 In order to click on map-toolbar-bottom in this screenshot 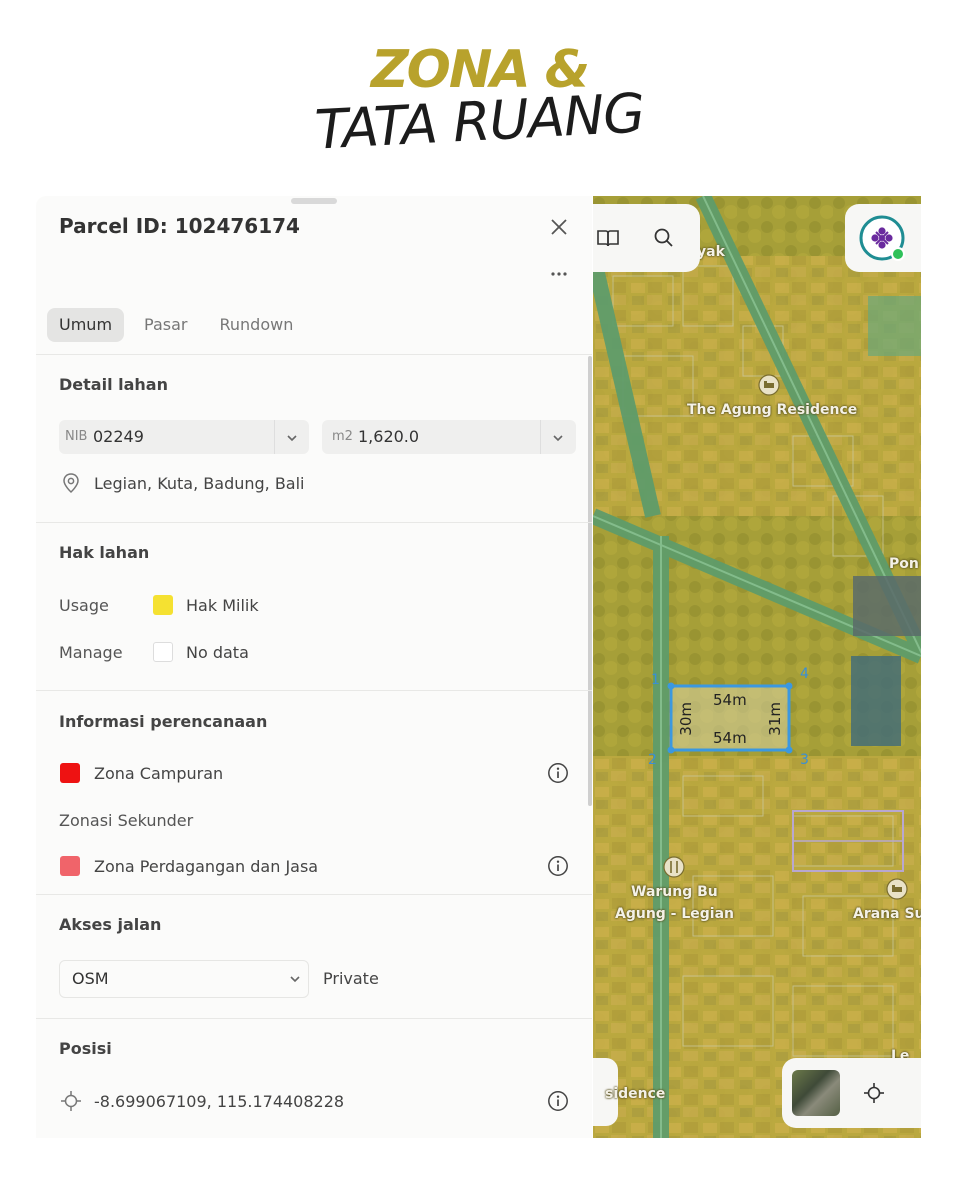, I will do `click(851, 1093)`.